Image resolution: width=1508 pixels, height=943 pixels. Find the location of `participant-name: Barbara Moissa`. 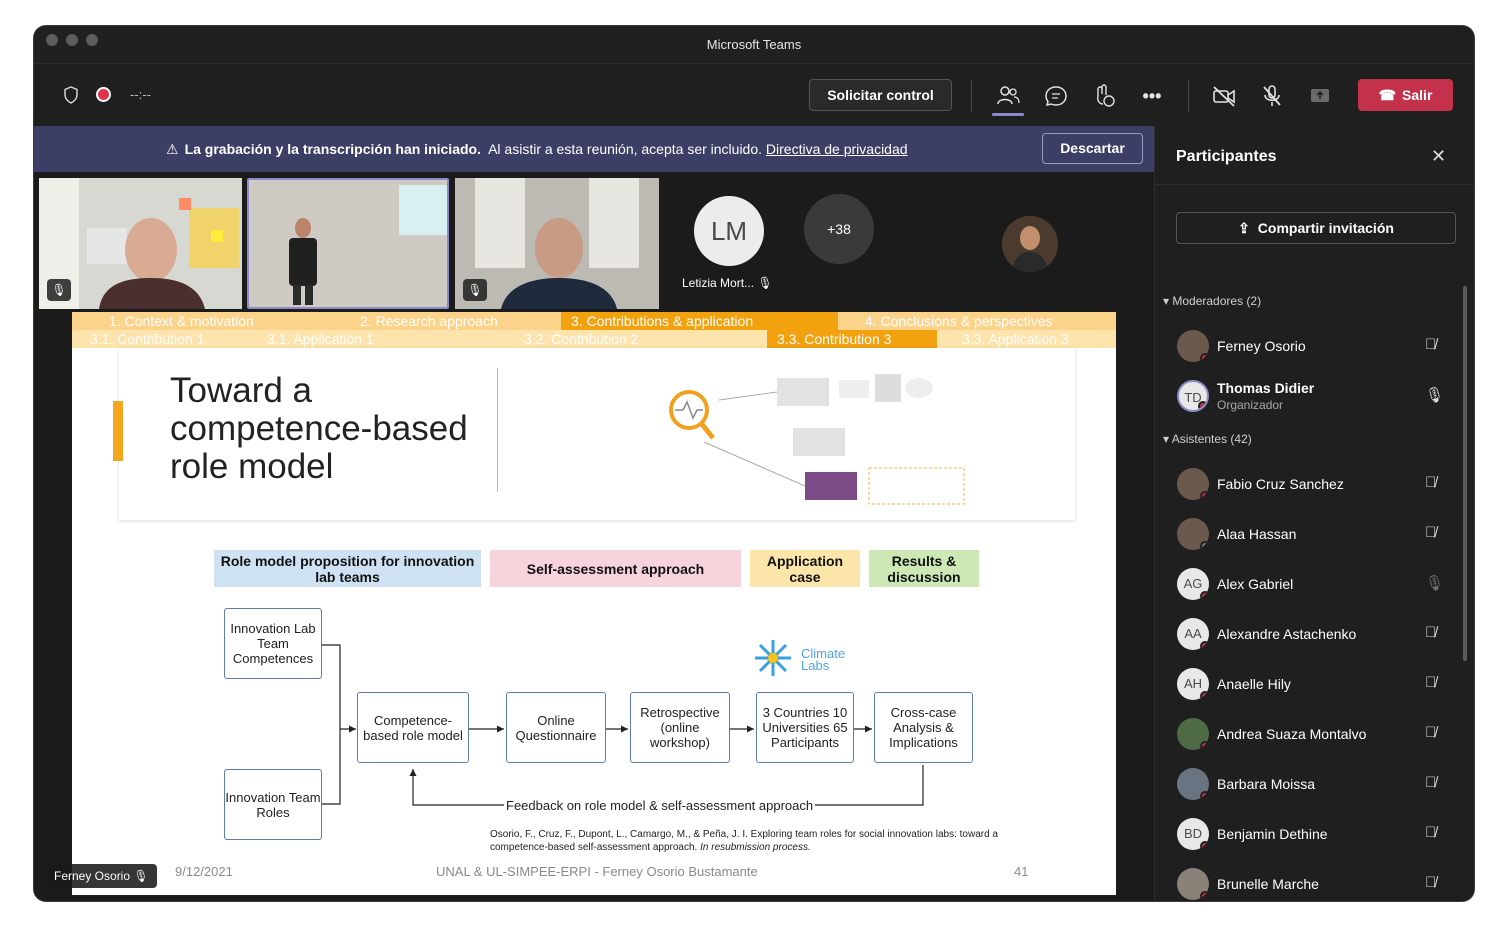

participant-name: Barbara Moissa is located at coordinates (1266, 784).